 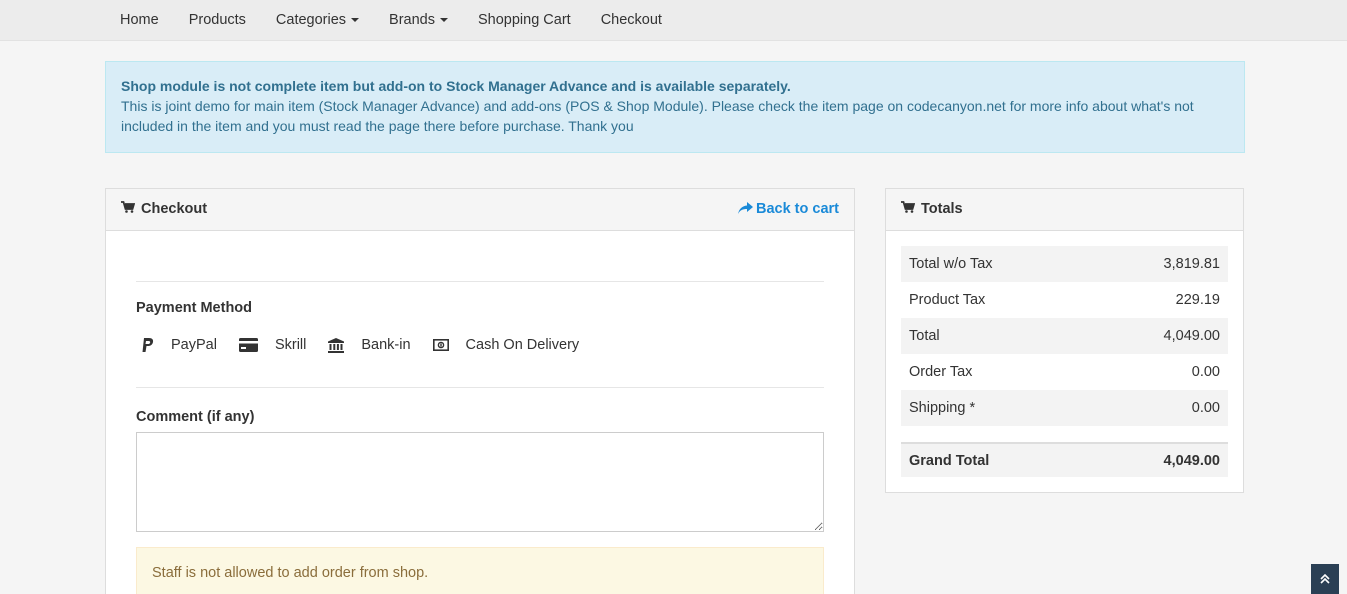 I want to click on nav-brands-dropdown: Brands, so click(x=418, y=20).